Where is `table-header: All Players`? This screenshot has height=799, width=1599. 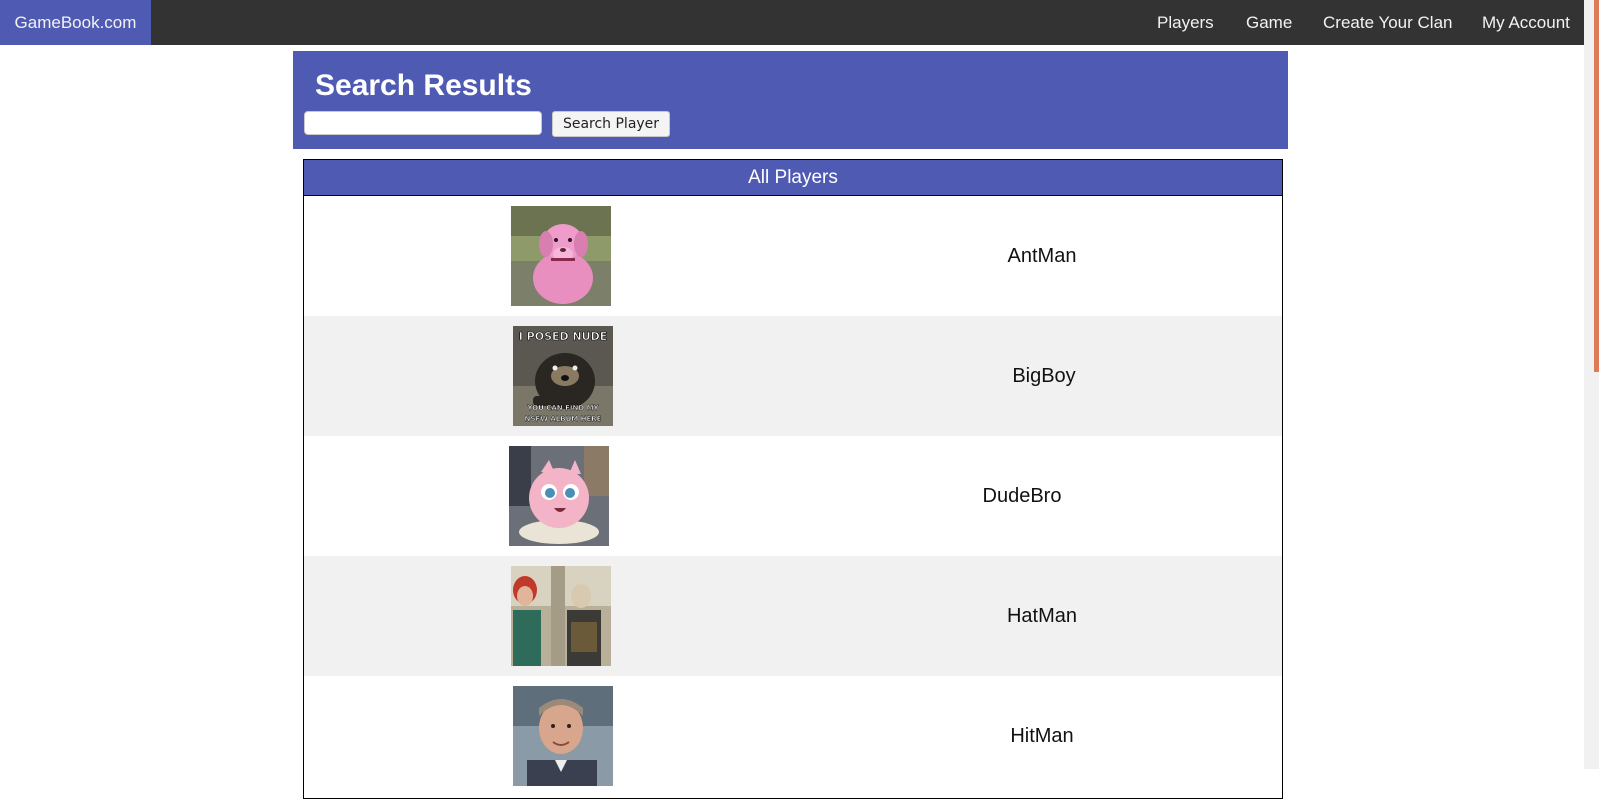
table-header: All Players is located at coordinates (793, 178).